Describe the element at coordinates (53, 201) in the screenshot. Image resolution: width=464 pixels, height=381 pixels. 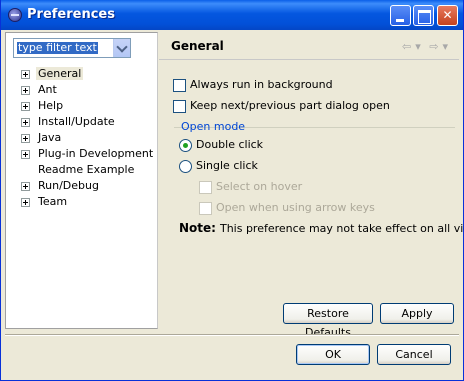
I see `tree-item-label: Team` at that location.